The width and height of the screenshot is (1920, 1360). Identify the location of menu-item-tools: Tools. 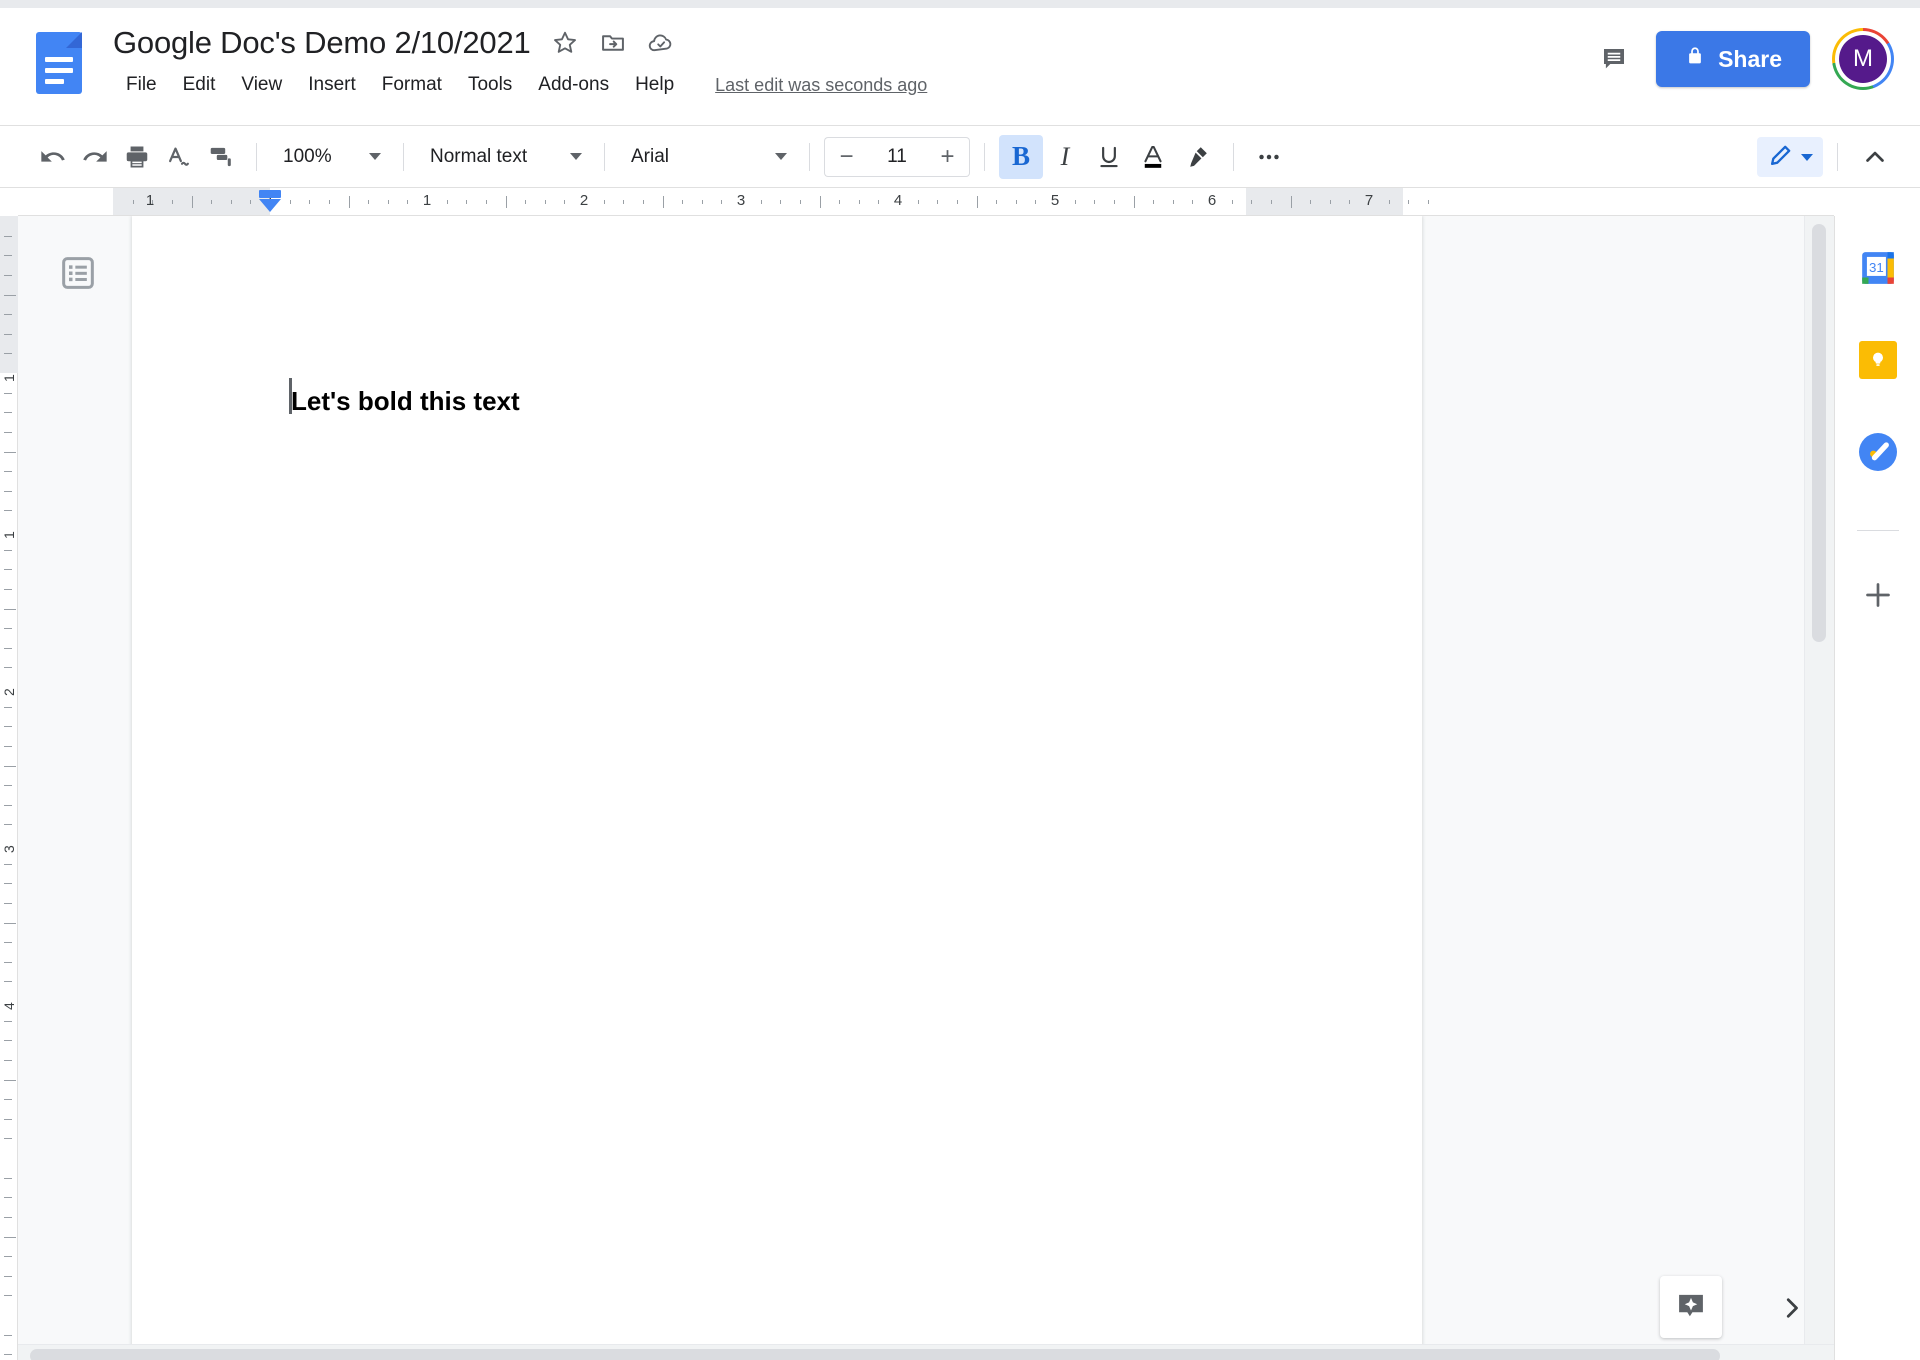
(490, 85).